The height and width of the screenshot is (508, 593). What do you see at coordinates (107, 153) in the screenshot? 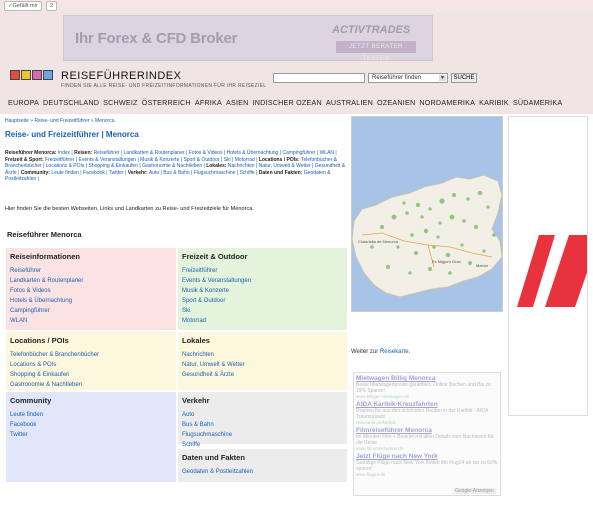
I see `category-link: Reiseführer` at bounding box center [107, 153].